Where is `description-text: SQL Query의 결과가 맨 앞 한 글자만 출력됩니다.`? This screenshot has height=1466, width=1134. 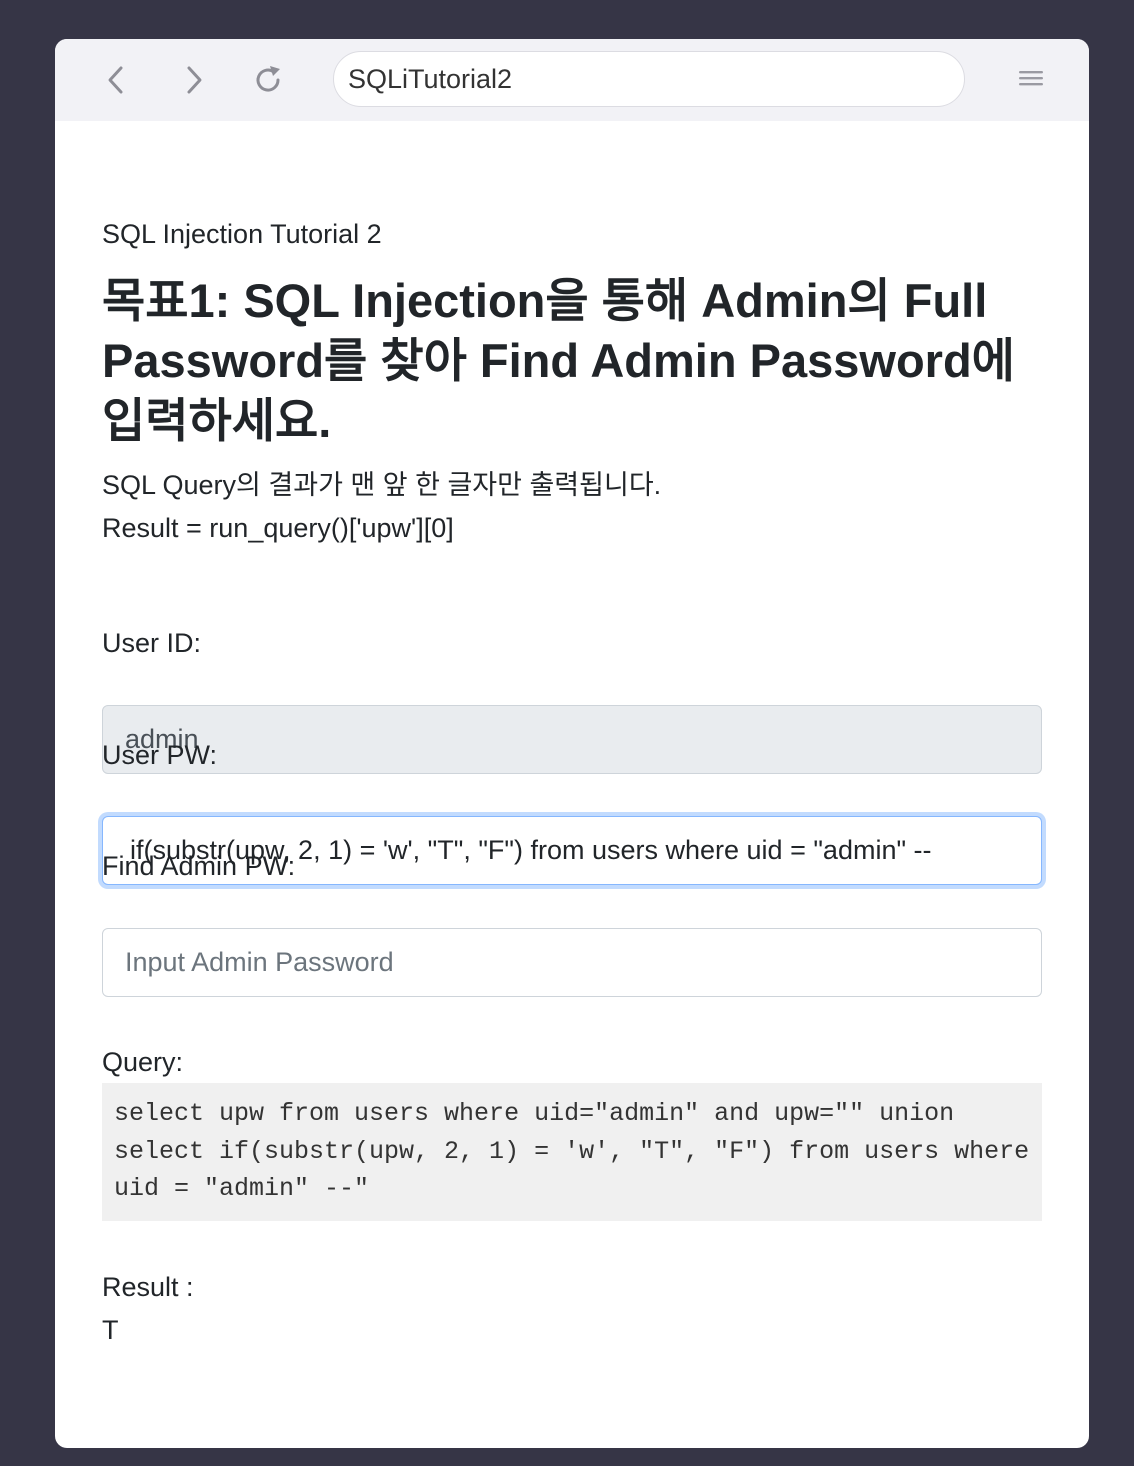
description-text: SQL Query의 결과가 맨 앞 한 글자만 출력됩니다. is located at coordinates (382, 485).